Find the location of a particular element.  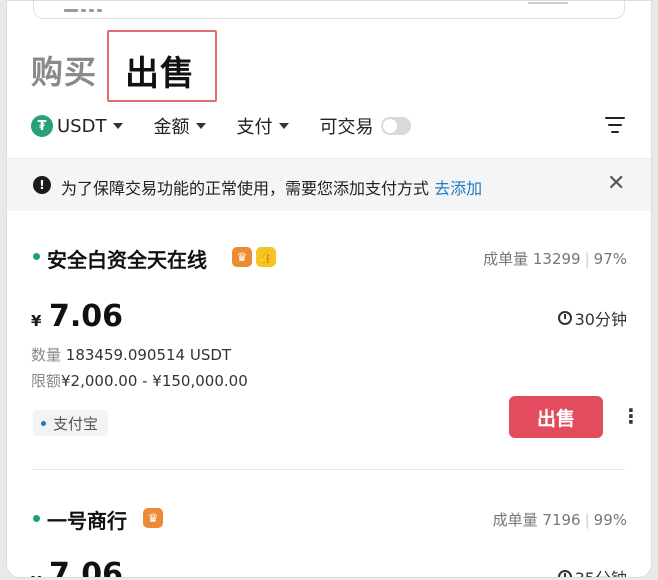

notice-text-wrap: 为了保障交易功能的正常使用，需要您添加支付方式 去添加 is located at coordinates (271, 187).